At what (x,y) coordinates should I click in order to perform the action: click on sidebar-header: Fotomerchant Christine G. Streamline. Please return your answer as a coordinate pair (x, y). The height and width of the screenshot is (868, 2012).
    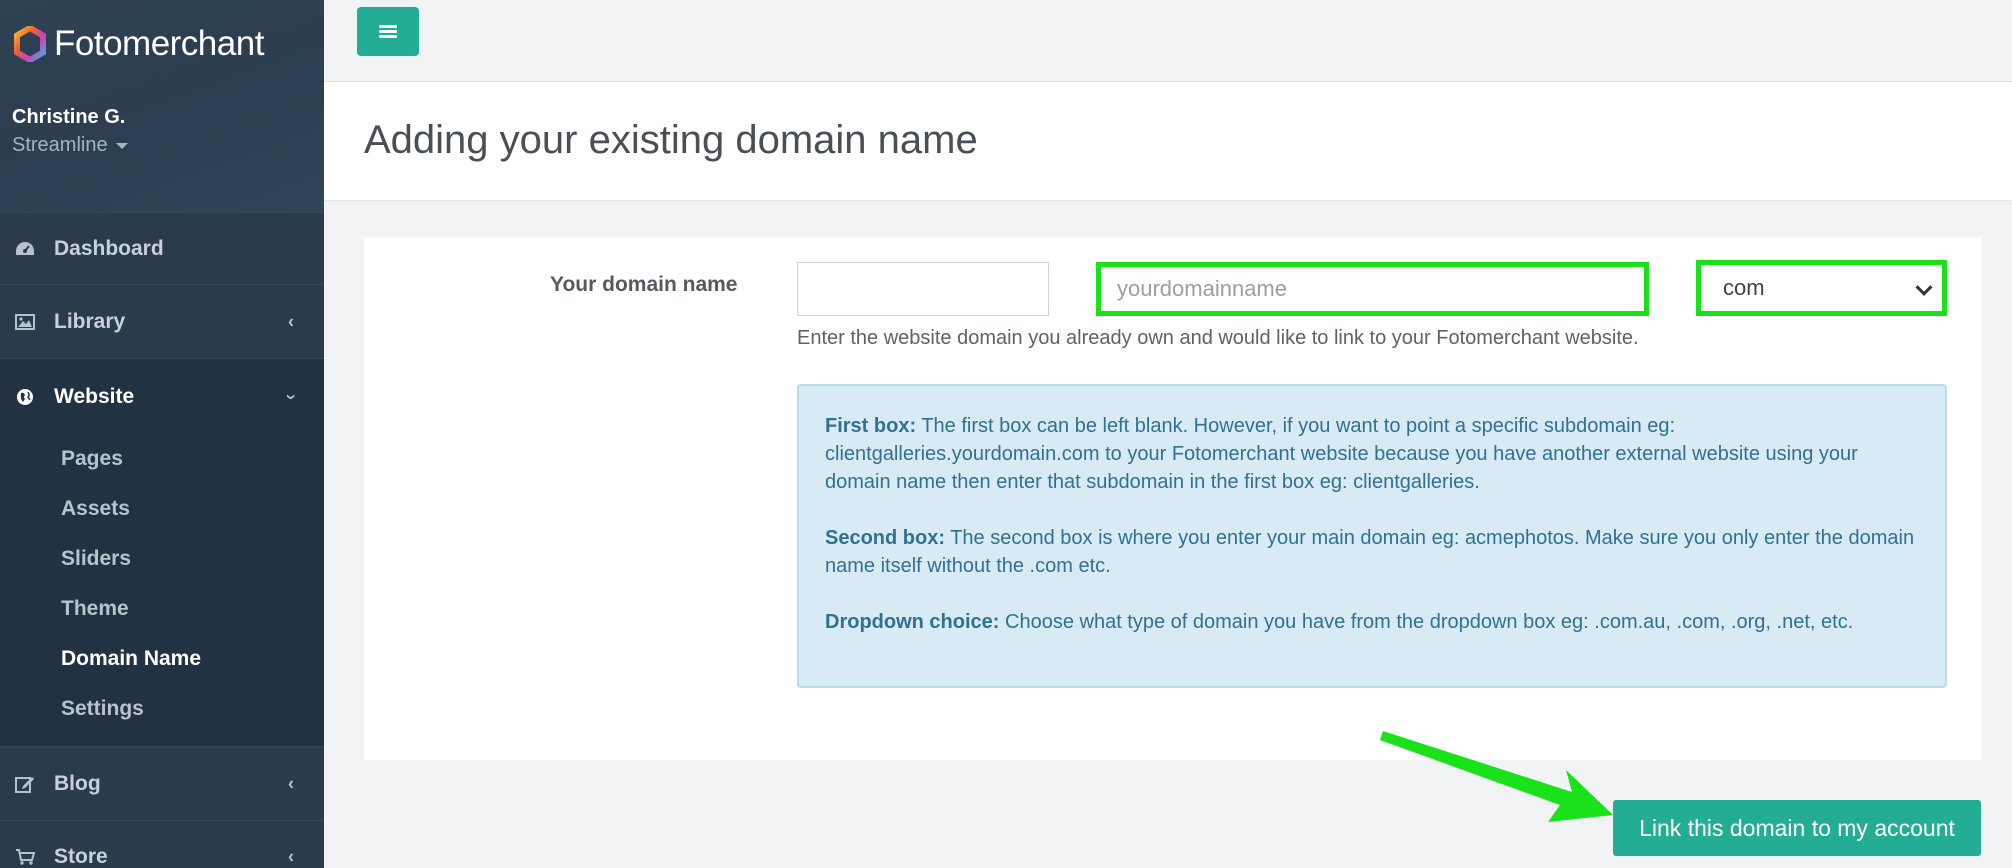
    Looking at the image, I should click on (162, 106).